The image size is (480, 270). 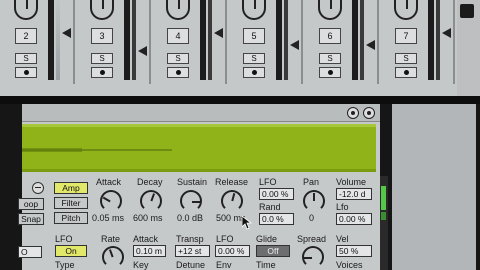 What do you see at coordinates (311, 218) in the screenshot?
I see `pan-value: 0` at bounding box center [311, 218].